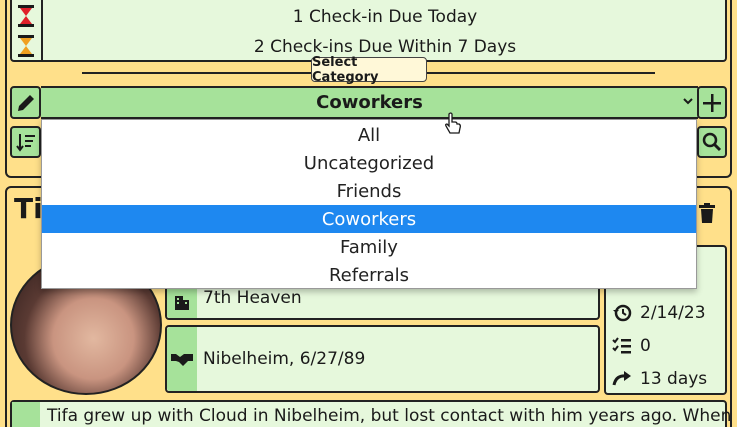 The height and width of the screenshot is (427, 737). I want to click on search-icon, so click(712, 142).